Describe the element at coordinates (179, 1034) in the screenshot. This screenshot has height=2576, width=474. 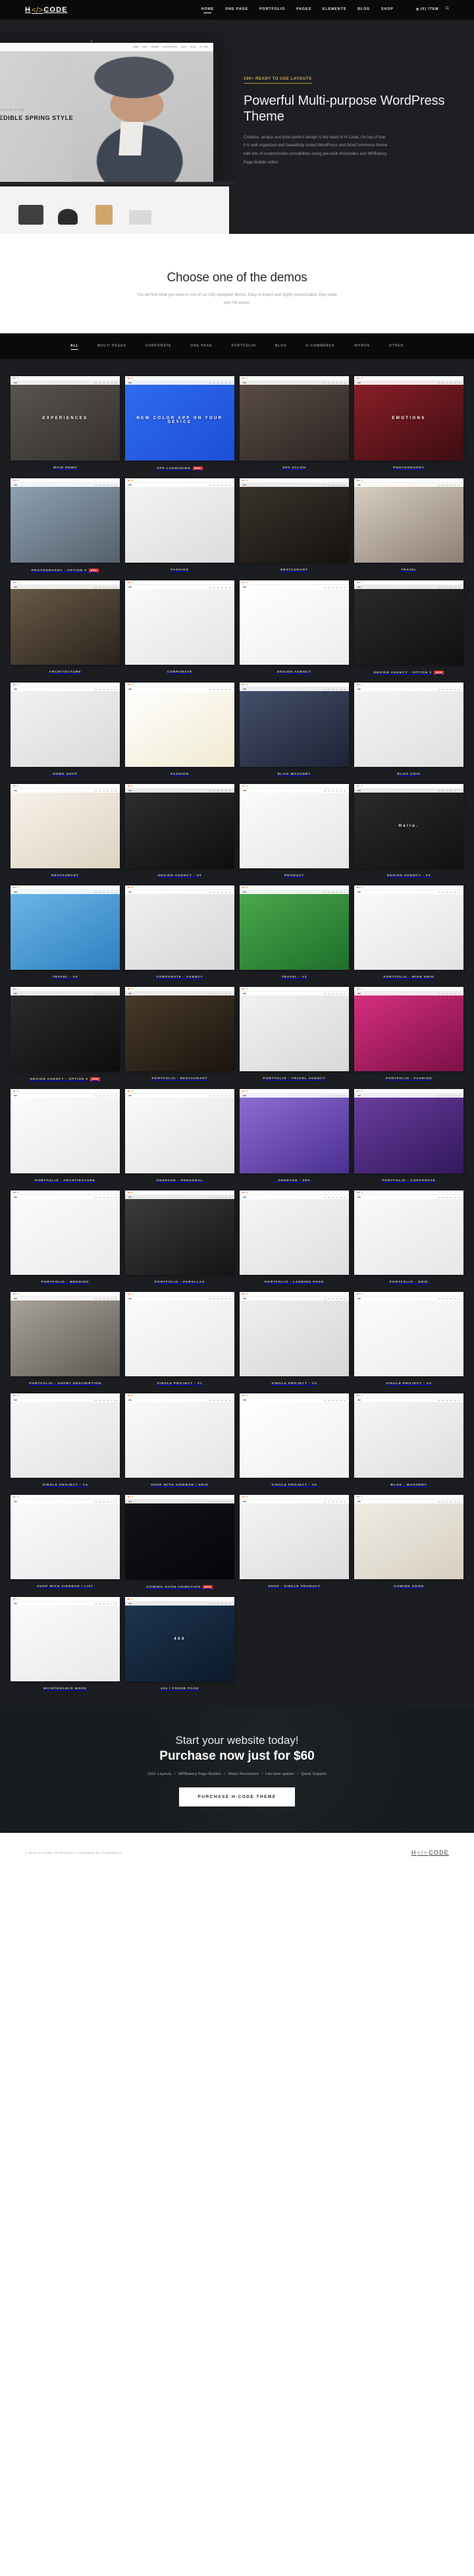
I see `demo-card: PORTFOLIO - RESTAURANT` at that location.